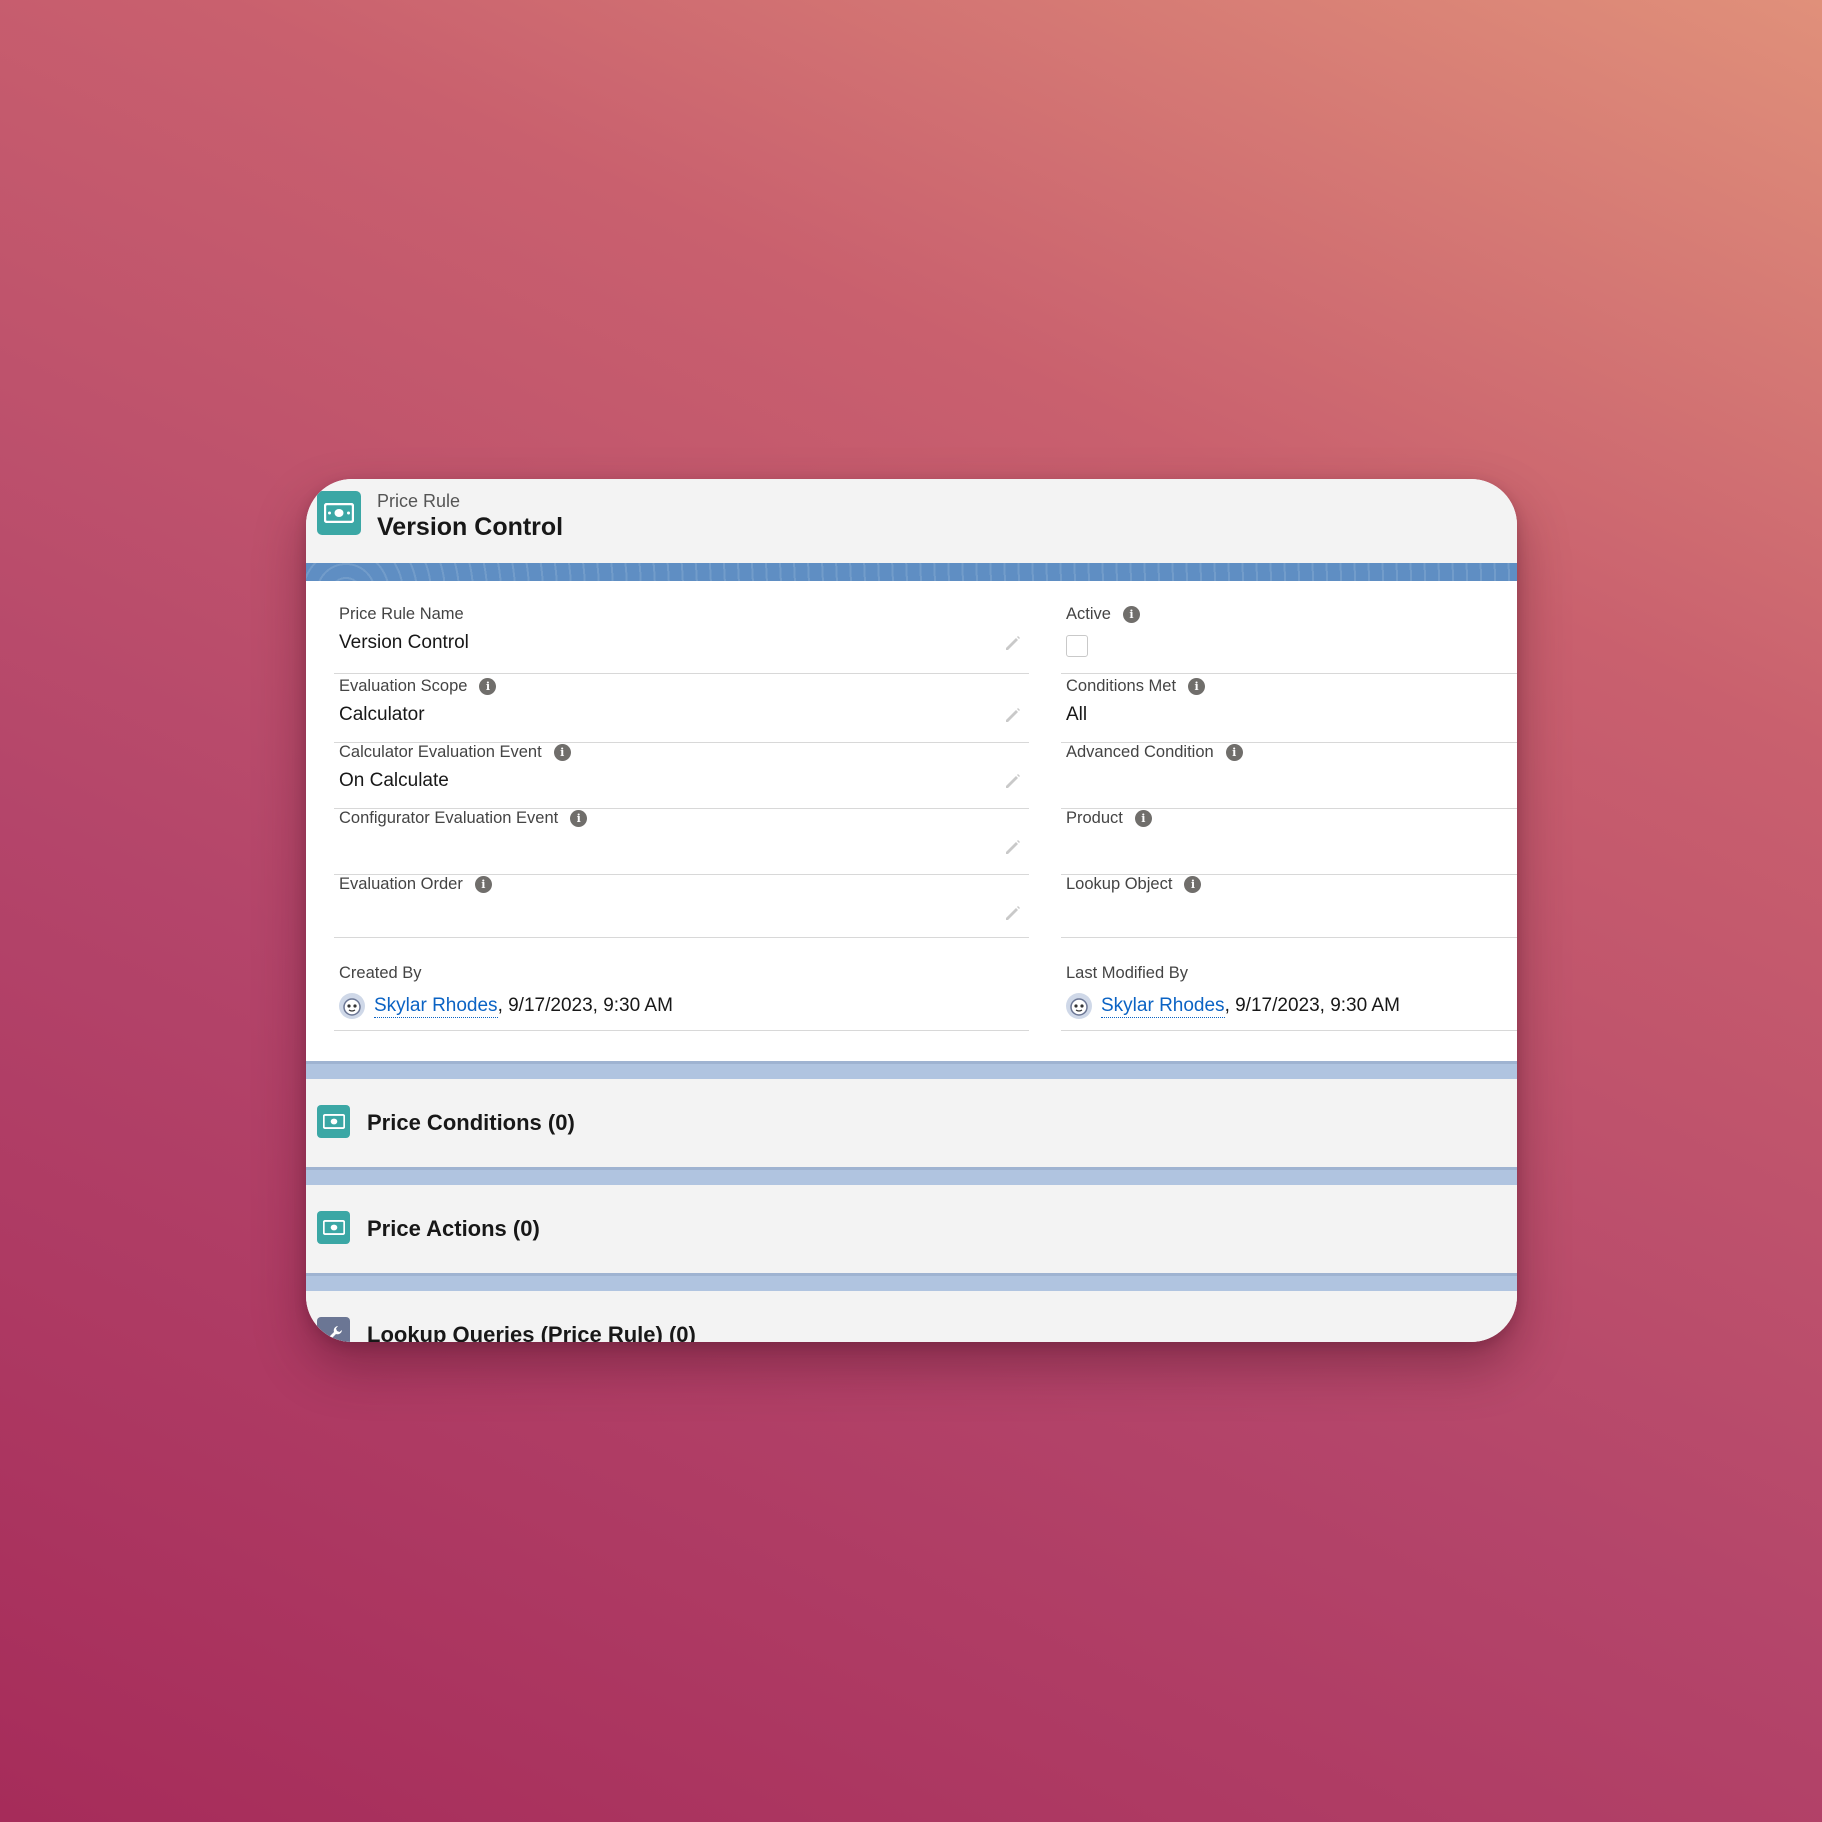 Image resolution: width=1822 pixels, height=1822 pixels. Describe the element at coordinates (681, 842) in the screenshot. I see `field-configurator-evaluation-event: Configurator Evaluation Event i` at that location.